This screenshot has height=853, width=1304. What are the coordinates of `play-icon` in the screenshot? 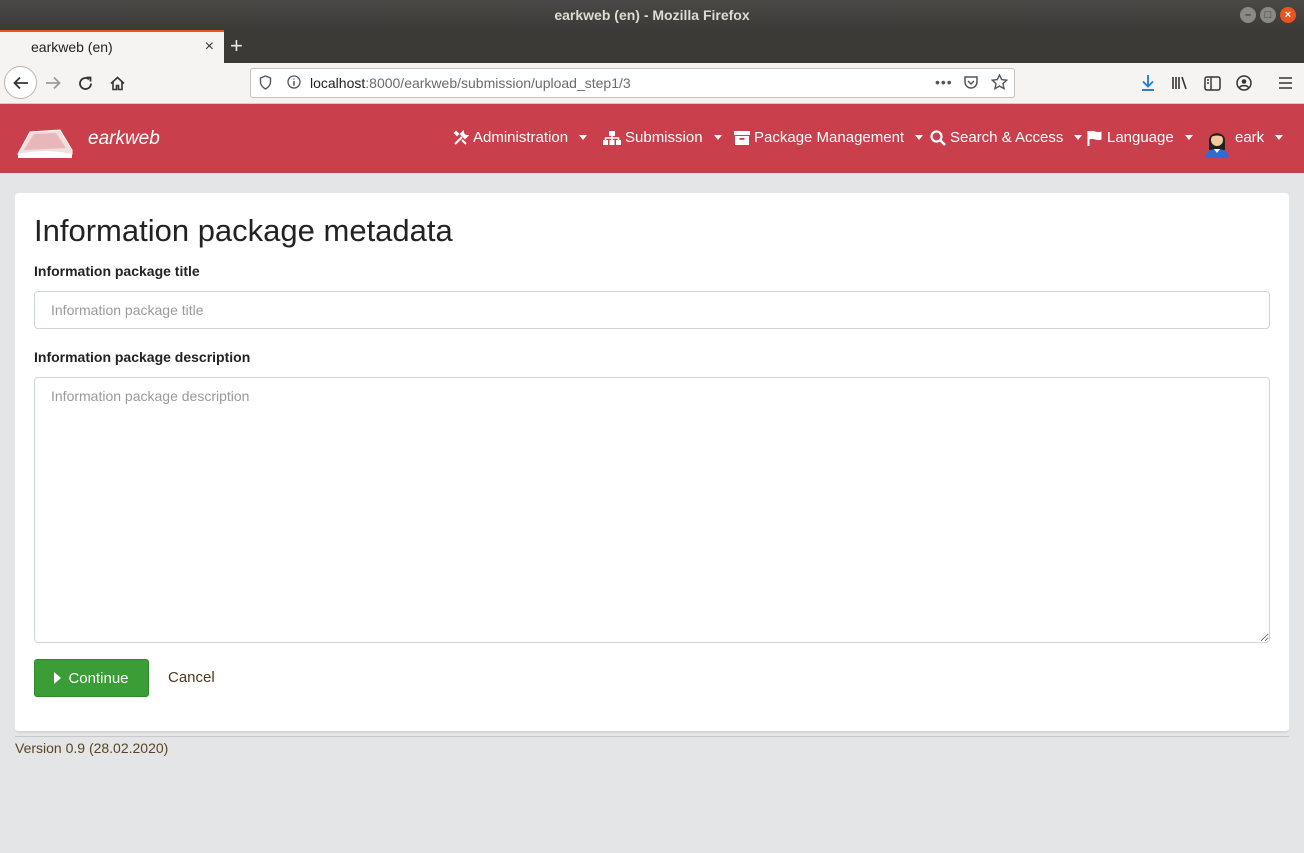 It's located at (58, 678).